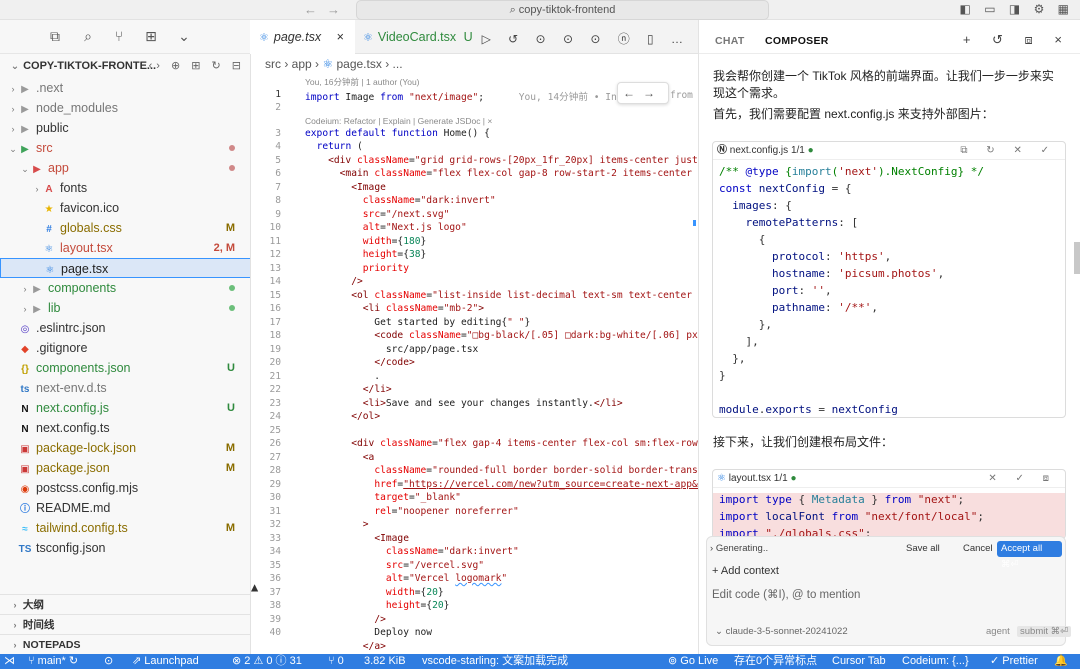  What do you see at coordinates (1044, 631) in the screenshot?
I see `submit-button: submit ⌘⏎` at bounding box center [1044, 631].